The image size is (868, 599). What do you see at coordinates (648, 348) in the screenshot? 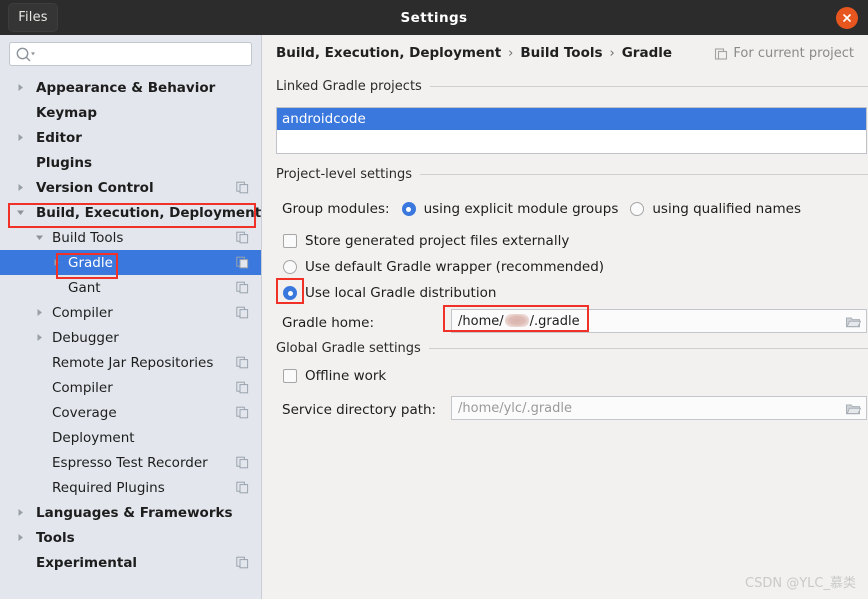
I see `section-divider` at bounding box center [648, 348].